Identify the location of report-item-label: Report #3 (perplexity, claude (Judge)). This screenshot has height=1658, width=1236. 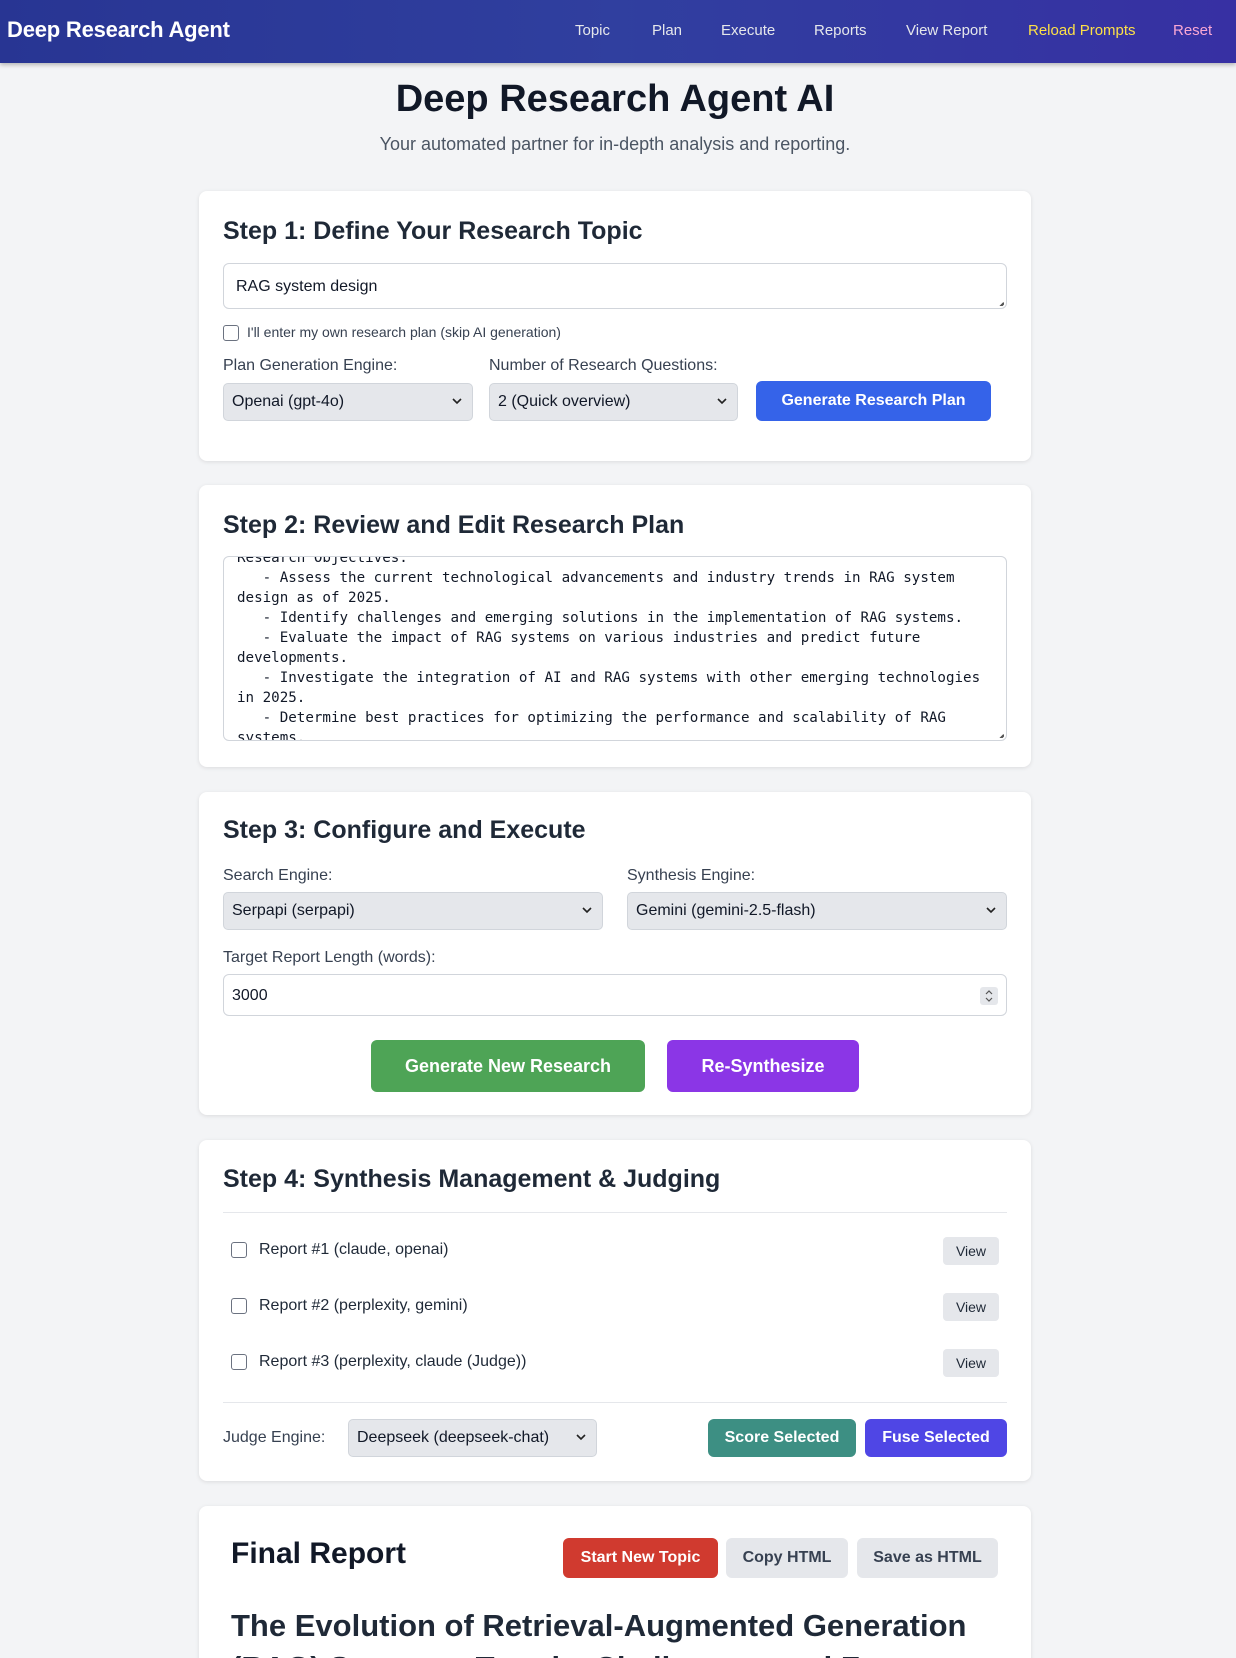
(393, 1361).